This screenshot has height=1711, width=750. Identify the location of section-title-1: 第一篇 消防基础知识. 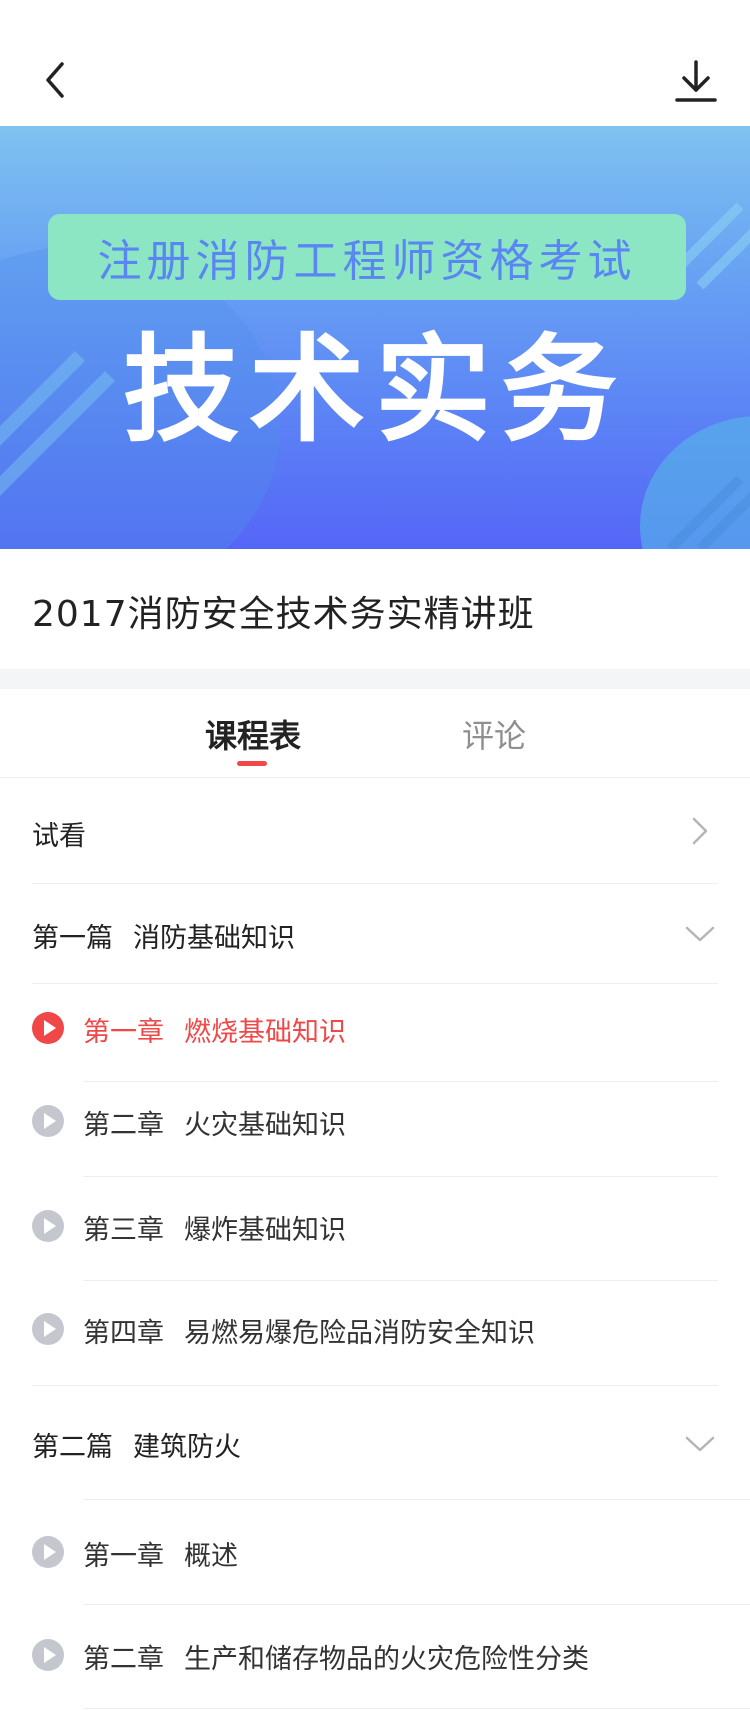
(163, 938).